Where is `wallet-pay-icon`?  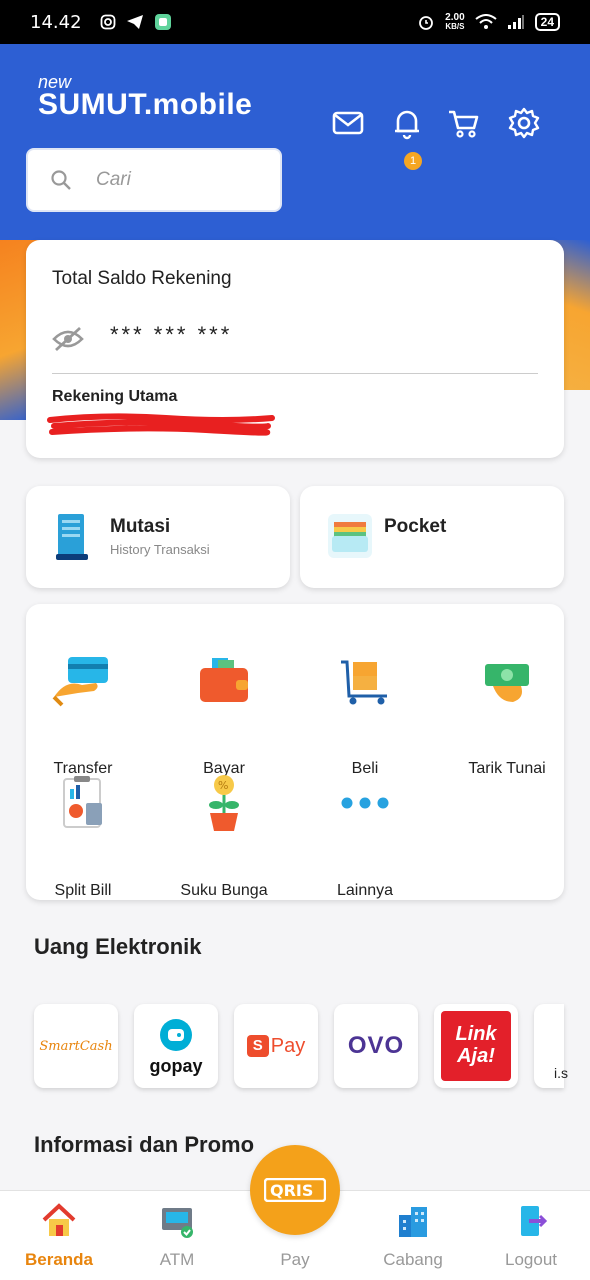
wallet-pay-icon is located at coordinates (224, 680).